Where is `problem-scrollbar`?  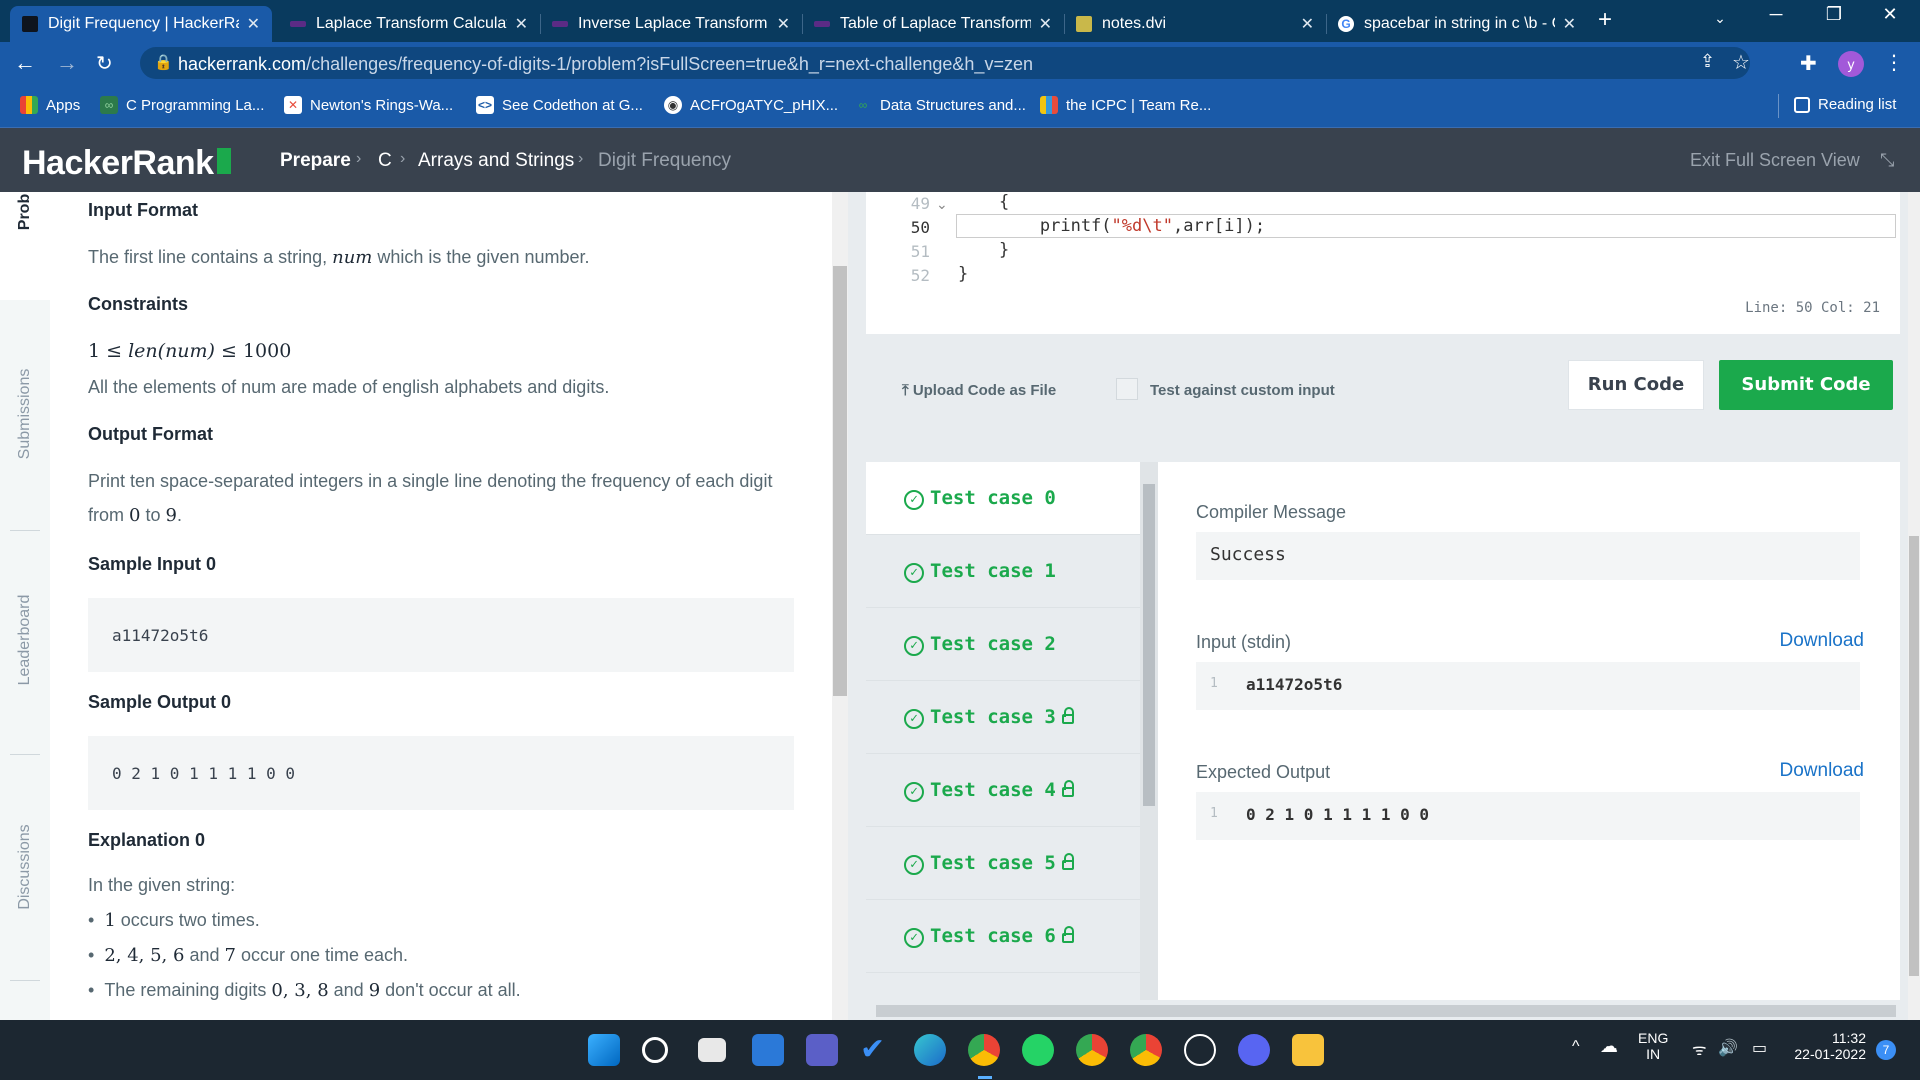
problem-scrollbar is located at coordinates (840, 606).